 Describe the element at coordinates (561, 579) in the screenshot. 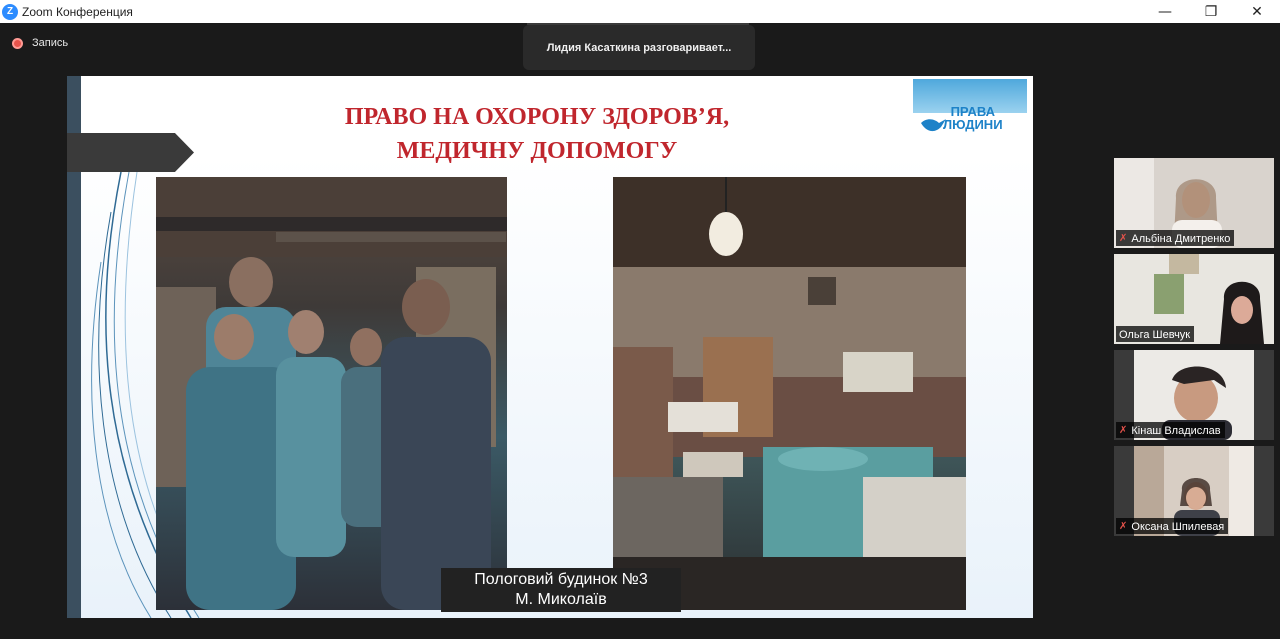

I see `caption-line1: Пологовий будинок №3` at that location.